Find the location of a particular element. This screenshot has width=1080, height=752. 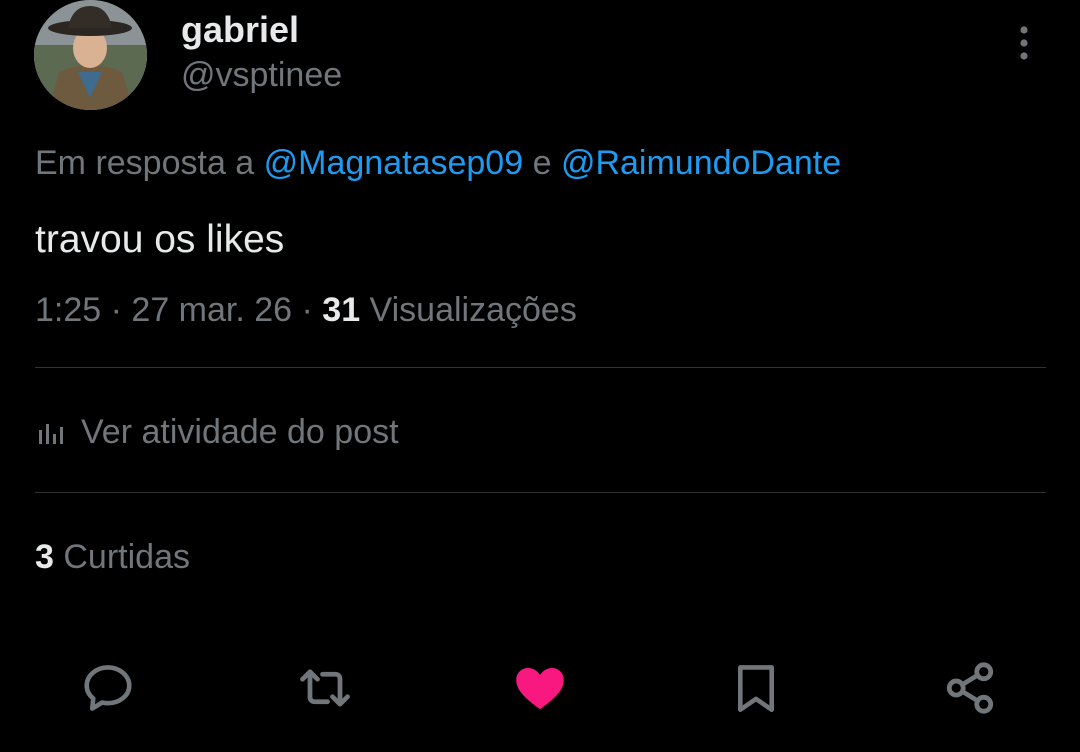

avatar-photo is located at coordinates (90, 55).